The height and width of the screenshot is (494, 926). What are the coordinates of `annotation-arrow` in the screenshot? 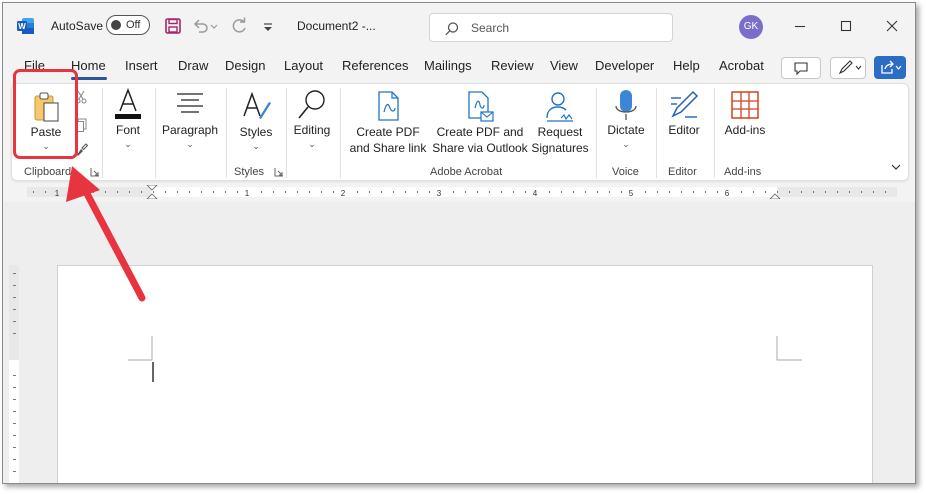 It's located at (106, 234).